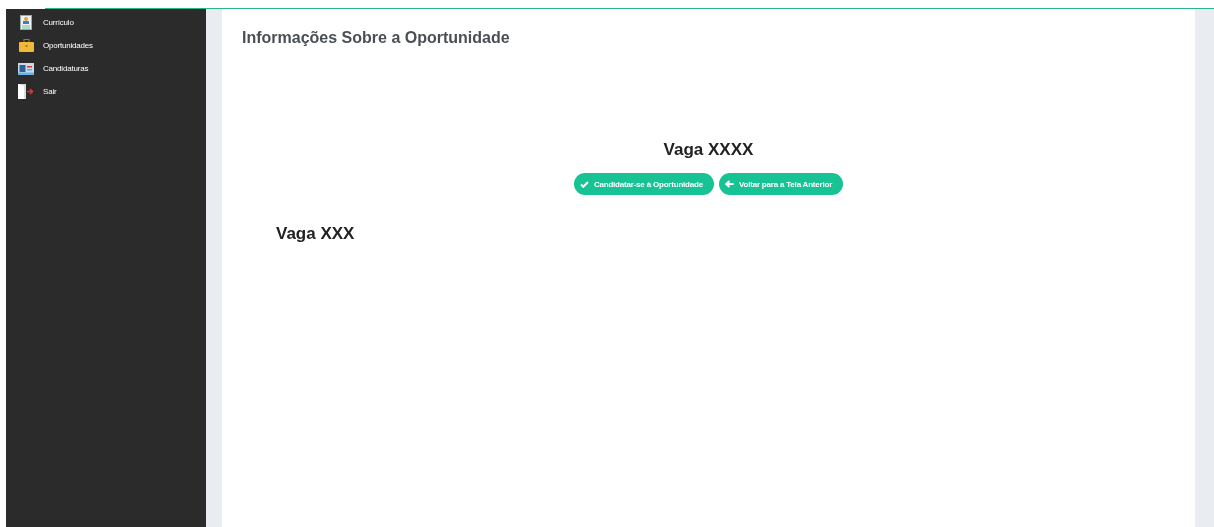 This screenshot has height=527, width=1214. Describe the element at coordinates (106, 45) in the screenshot. I see `sidebar-item: Oportunidades` at that location.